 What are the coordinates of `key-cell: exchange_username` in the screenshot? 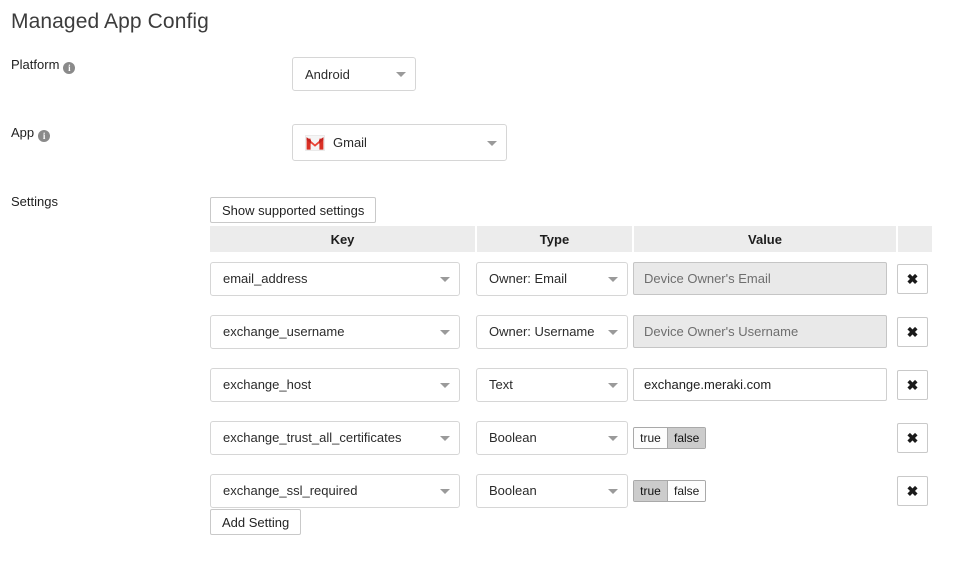 It's located at (343, 331).